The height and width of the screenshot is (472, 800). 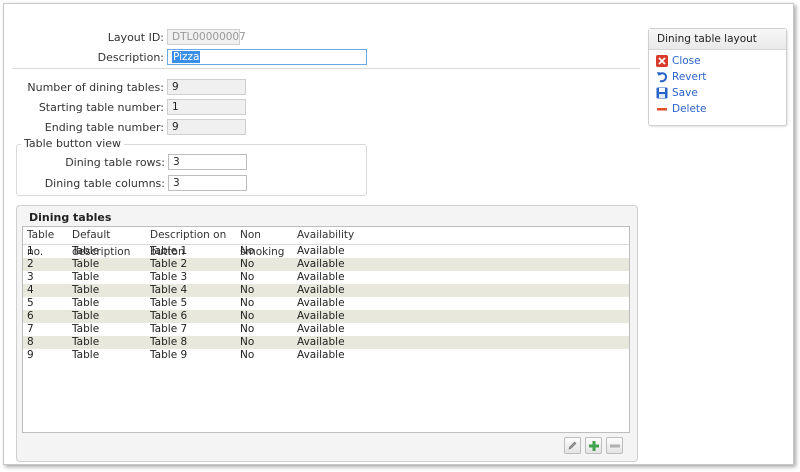 I want to click on table-row: 8 Table Table 8 No Available, so click(x=326, y=342).